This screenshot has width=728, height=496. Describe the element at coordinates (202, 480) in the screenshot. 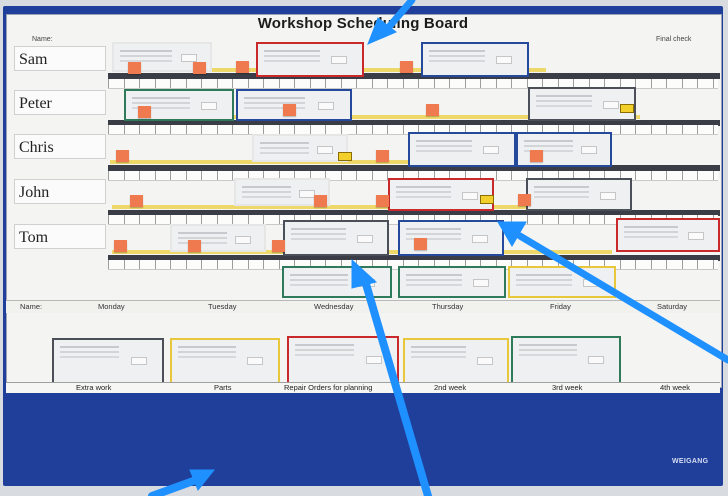

I see `arrow-head-board` at that location.